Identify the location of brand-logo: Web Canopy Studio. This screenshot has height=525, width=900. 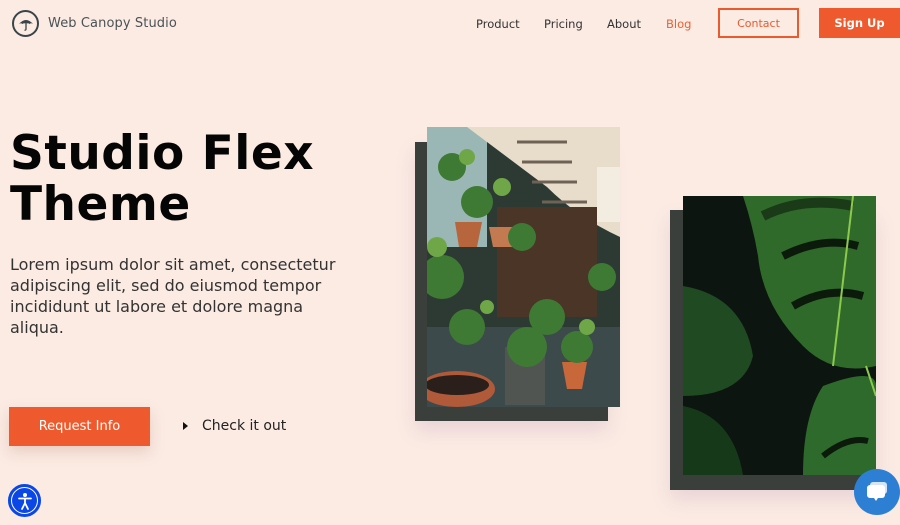
(94, 23).